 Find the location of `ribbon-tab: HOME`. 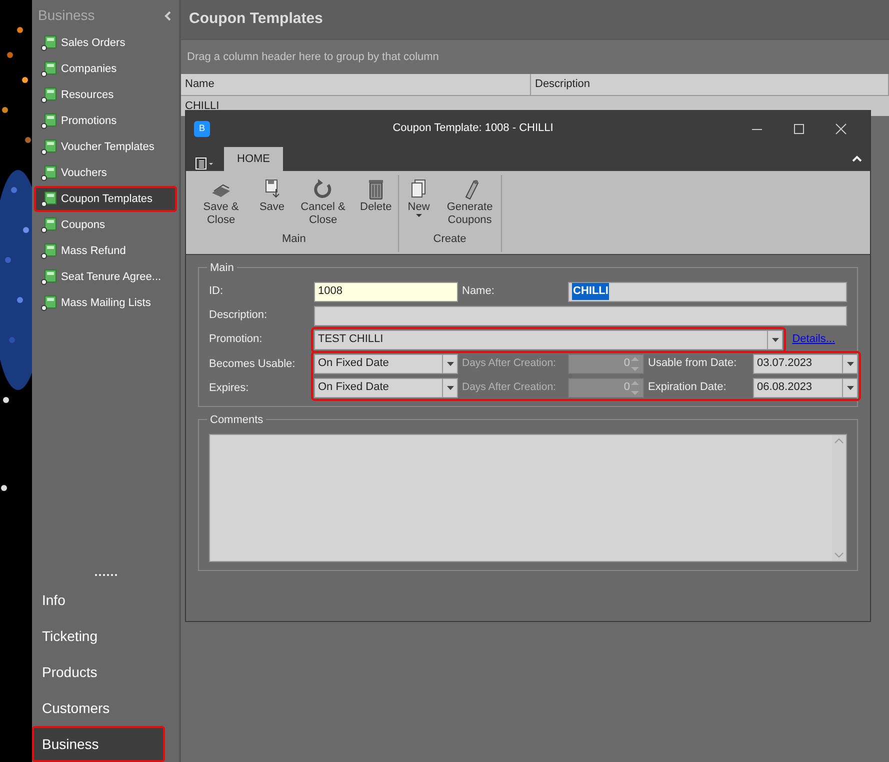

ribbon-tab: HOME is located at coordinates (253, 158).